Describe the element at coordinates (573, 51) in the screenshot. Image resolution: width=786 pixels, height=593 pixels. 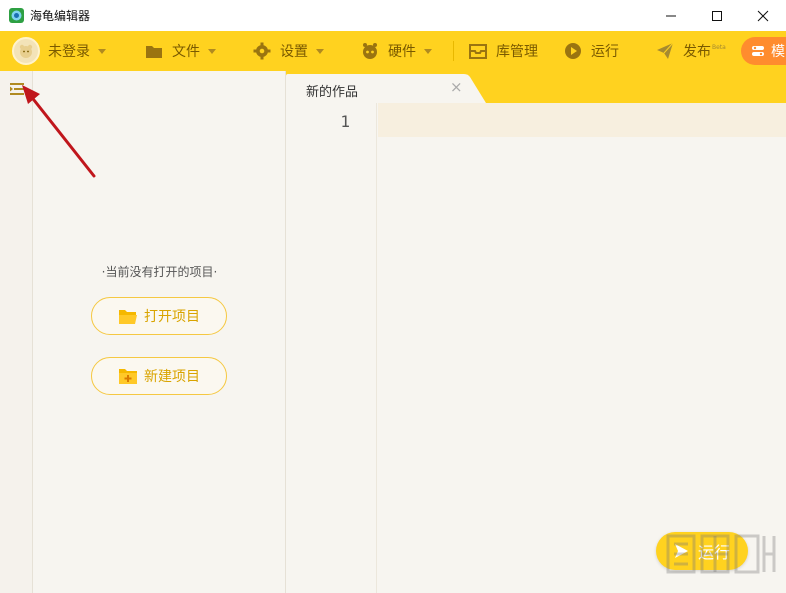
I see `play-icon` at that location.